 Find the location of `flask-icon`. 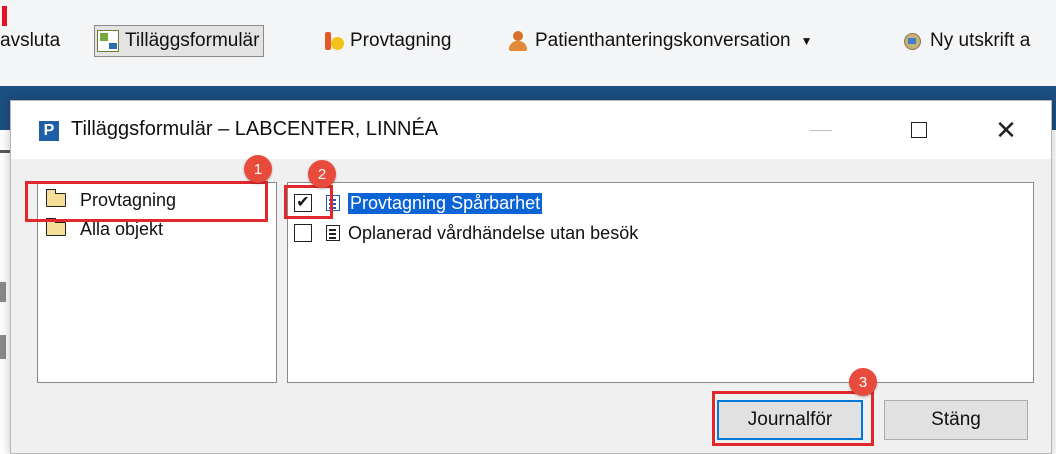

flask-icon is located at coordinates (334, 41).